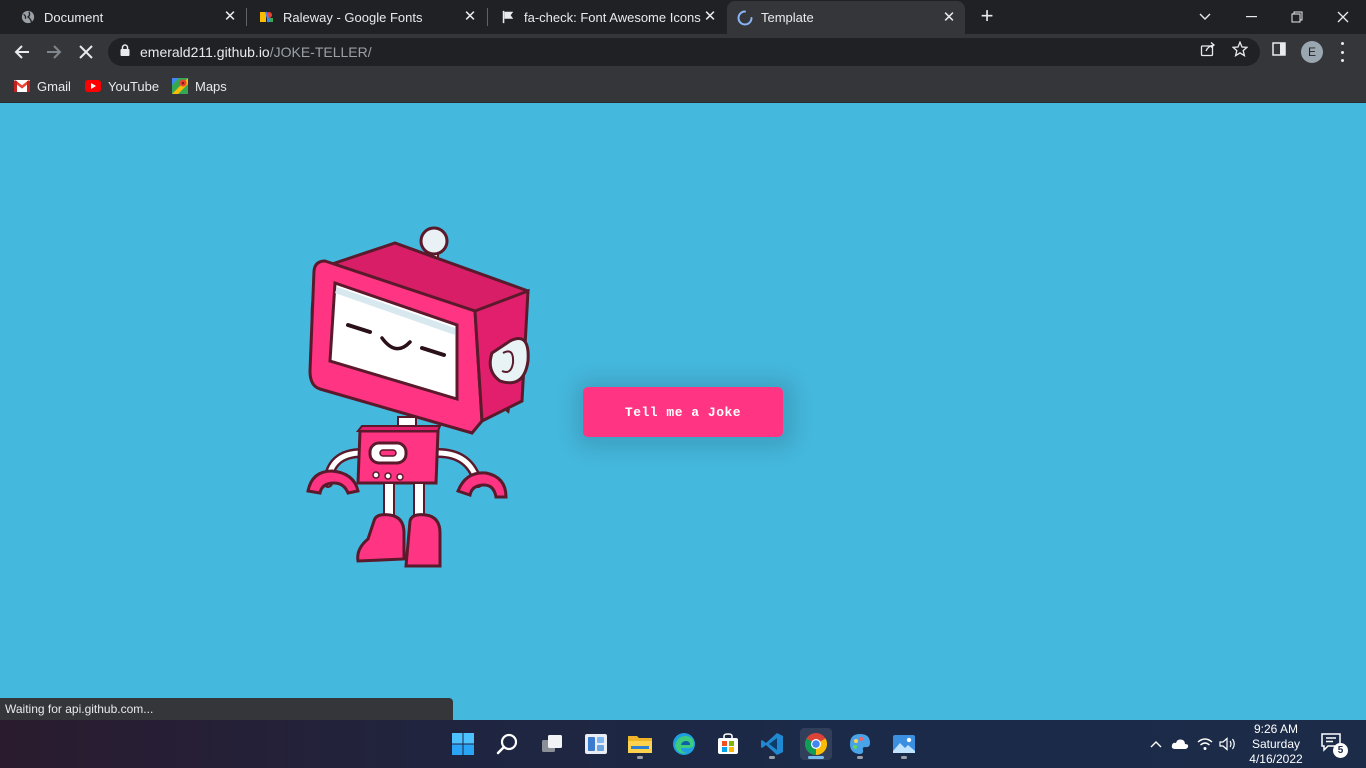  I want to click on loading-spinner-icon, so click(745, 18).